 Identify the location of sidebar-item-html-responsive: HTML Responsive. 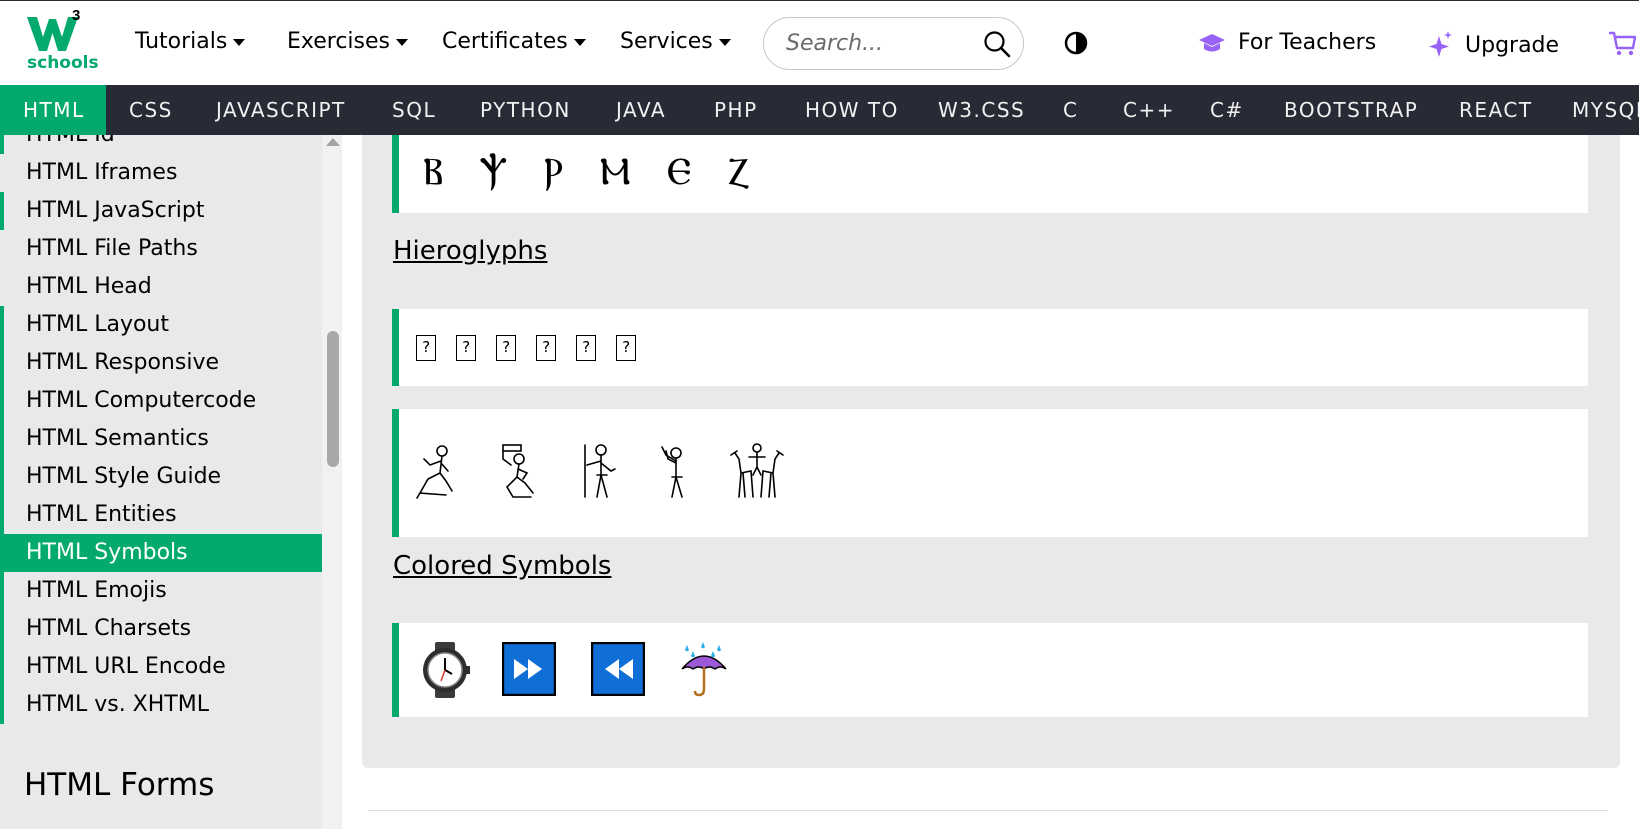
(161, 363).